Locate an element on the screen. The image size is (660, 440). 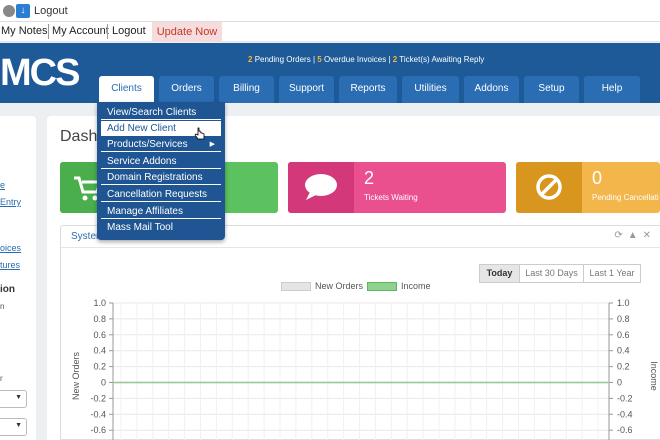
menu-item-mass-mail-tool: Mass Mail Tool is located at coordinates (161, 227).